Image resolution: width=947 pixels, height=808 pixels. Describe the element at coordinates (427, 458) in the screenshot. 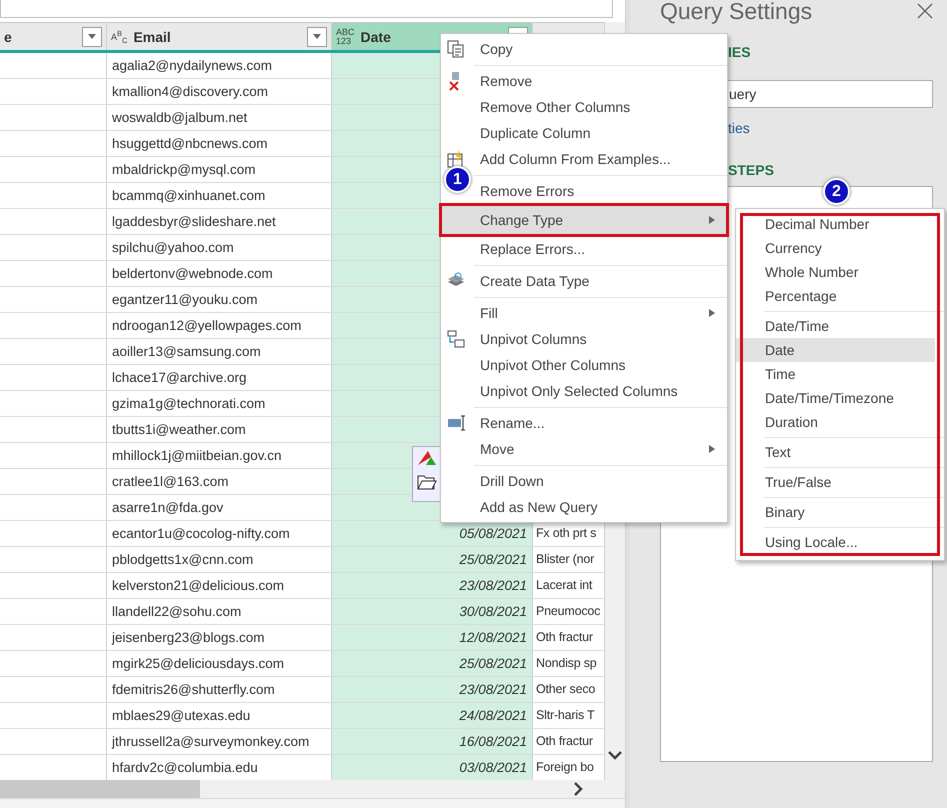

I see `chart-icon` at that location.